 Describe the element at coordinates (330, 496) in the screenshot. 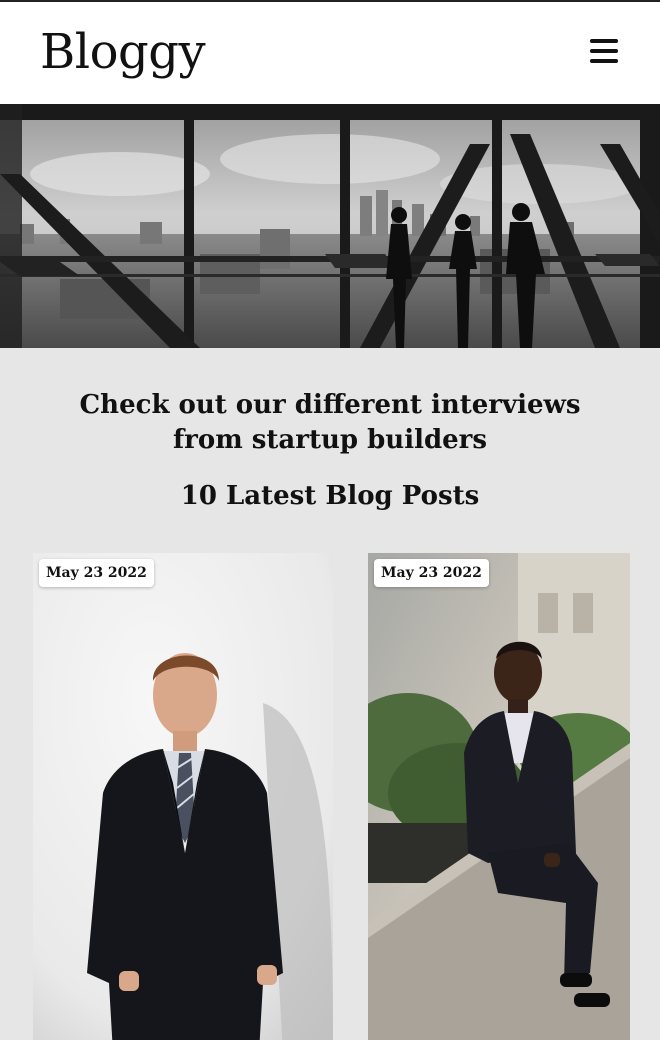

I see `section-subheading: 10 Latest Blog Posts` at that location.